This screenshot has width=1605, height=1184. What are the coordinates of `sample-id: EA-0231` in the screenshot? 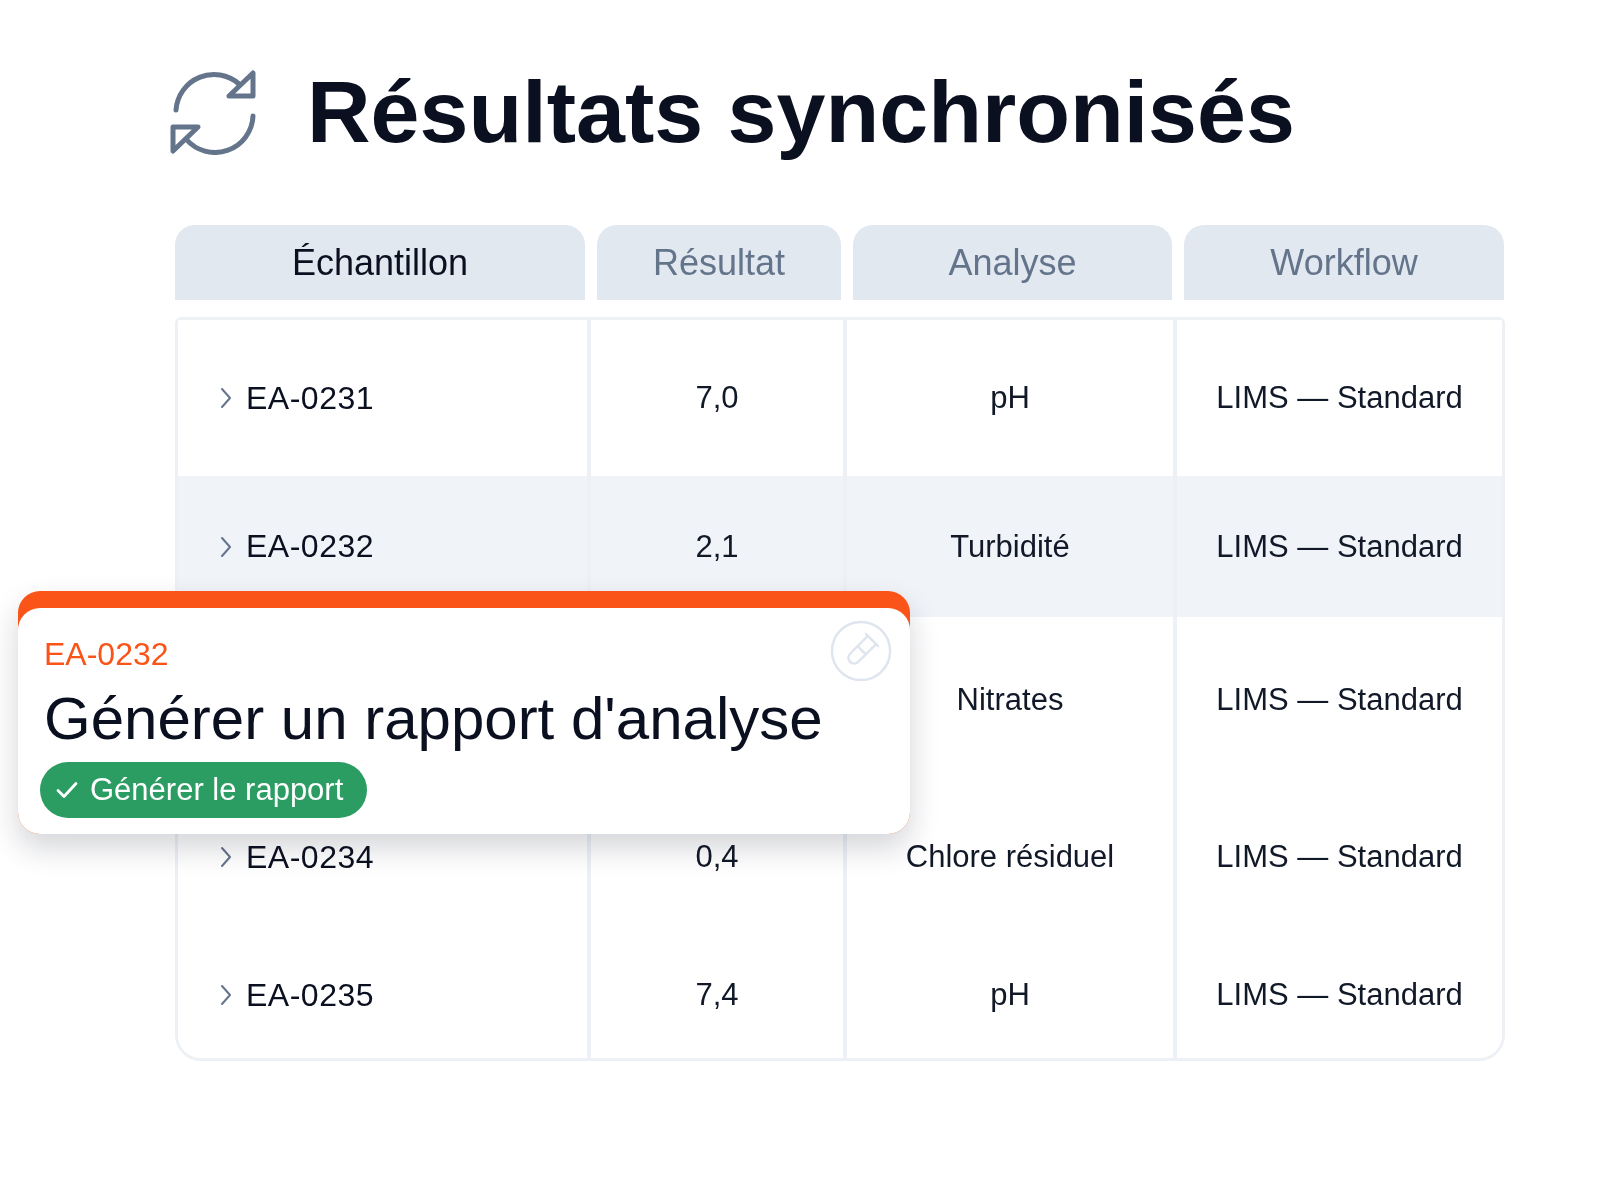 It's located at (310, 398).